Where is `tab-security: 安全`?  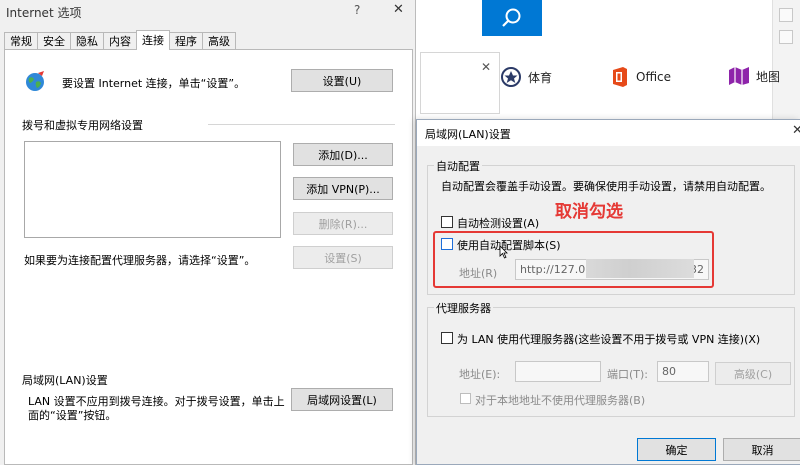
tab-security: 安全 is located at coordinates (54, 41).